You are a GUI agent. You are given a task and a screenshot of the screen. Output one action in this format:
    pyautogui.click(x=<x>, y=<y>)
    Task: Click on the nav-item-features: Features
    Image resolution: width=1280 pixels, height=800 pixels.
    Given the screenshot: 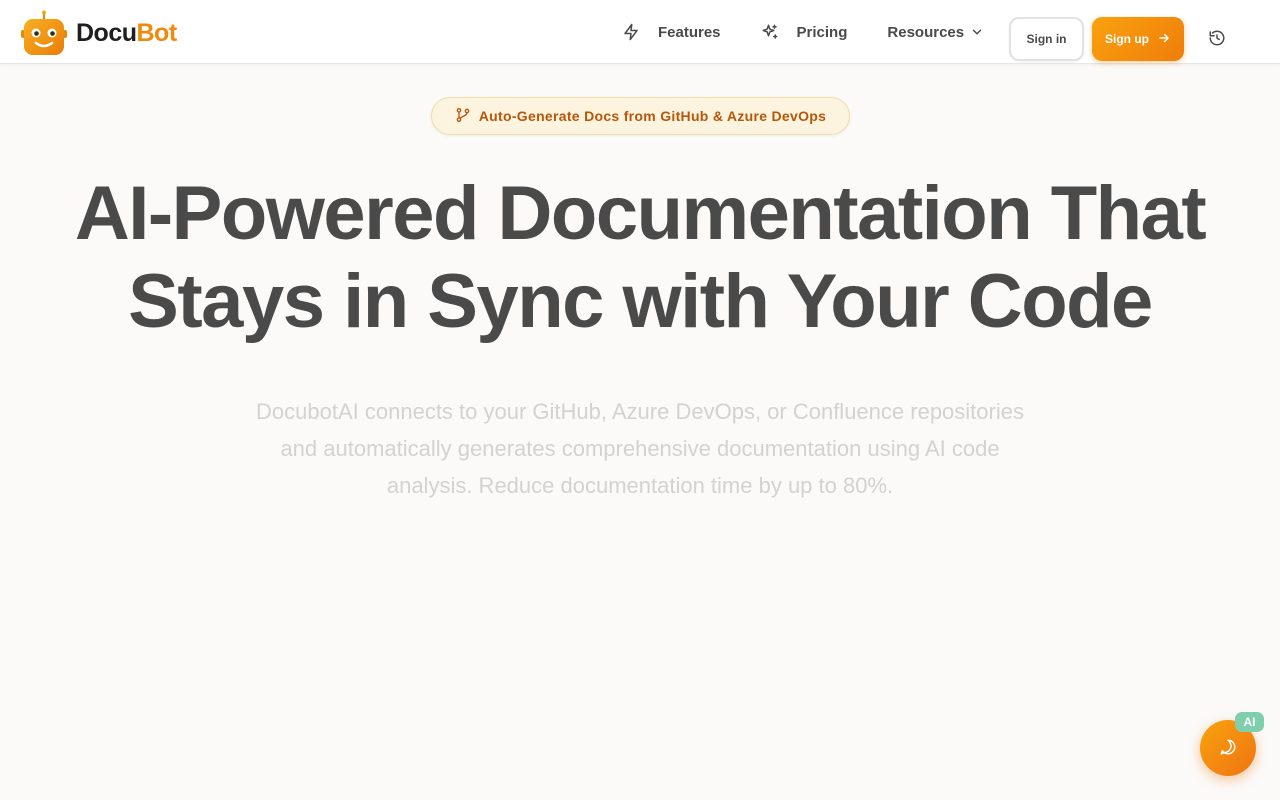 What is the action you would take?
    pyautogui.click(x=671, y=32)
    